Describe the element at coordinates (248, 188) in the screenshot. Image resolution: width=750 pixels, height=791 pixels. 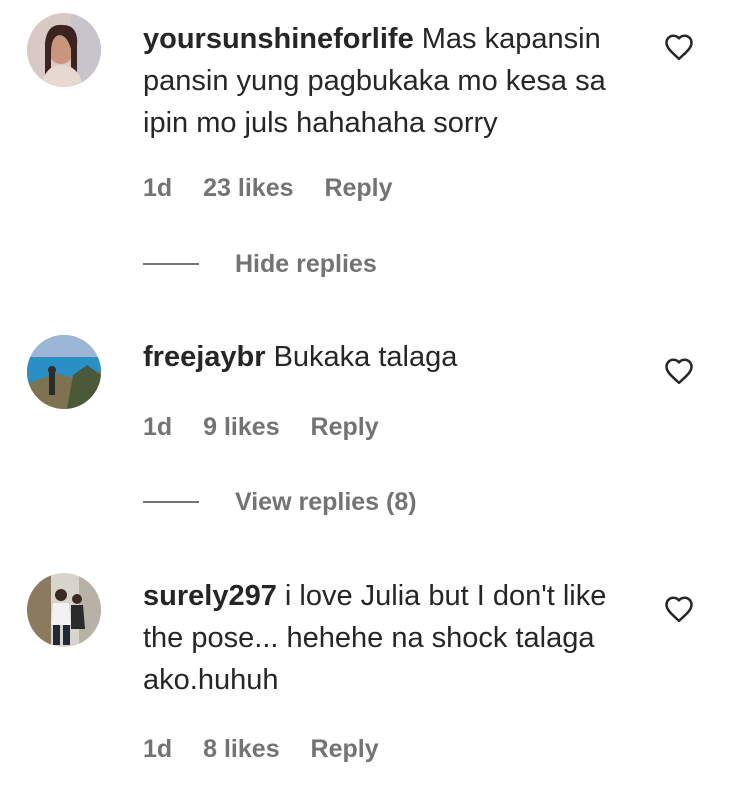
I see `likes-count: 23 likes` at that location.